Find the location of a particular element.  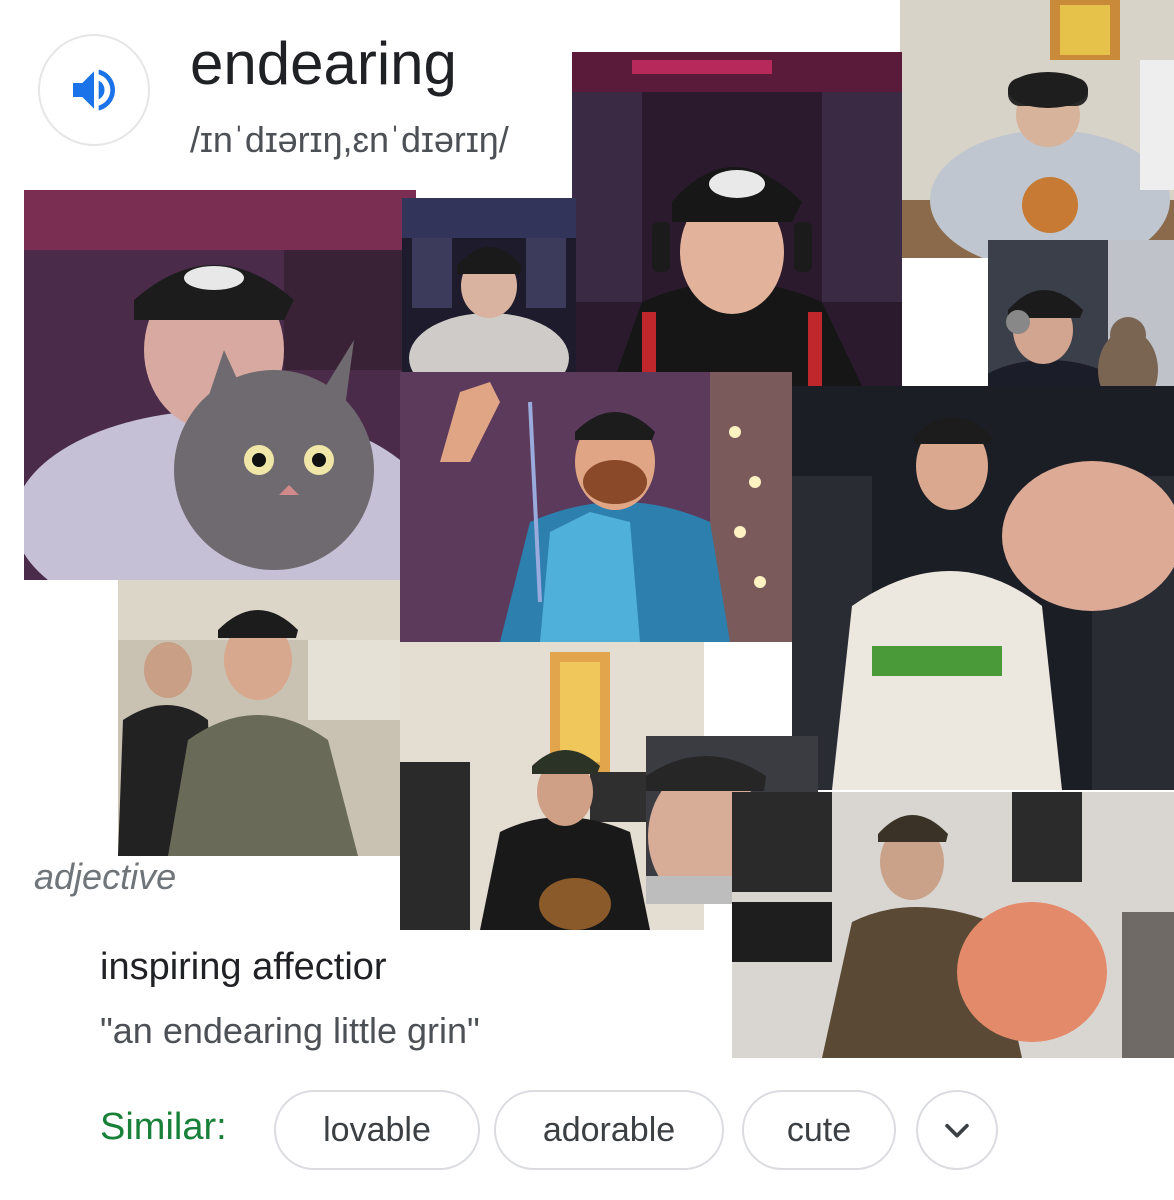

similar-label: Similar: is located at coordinates (163, 1127).